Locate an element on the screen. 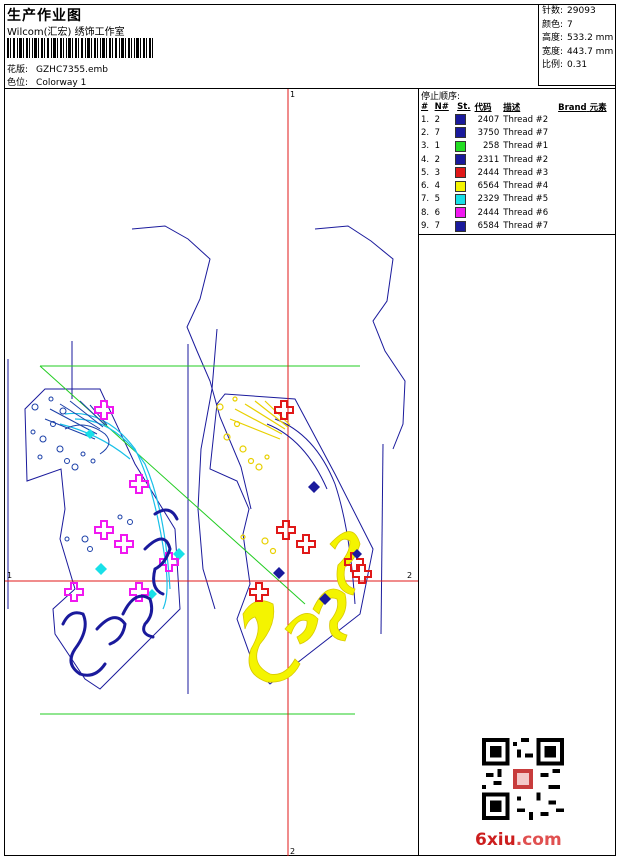 The height and width of the screenshot is (860, 620). stop-row: 1. 2 2407 Thread #2 is located at coordinates (517, 119).